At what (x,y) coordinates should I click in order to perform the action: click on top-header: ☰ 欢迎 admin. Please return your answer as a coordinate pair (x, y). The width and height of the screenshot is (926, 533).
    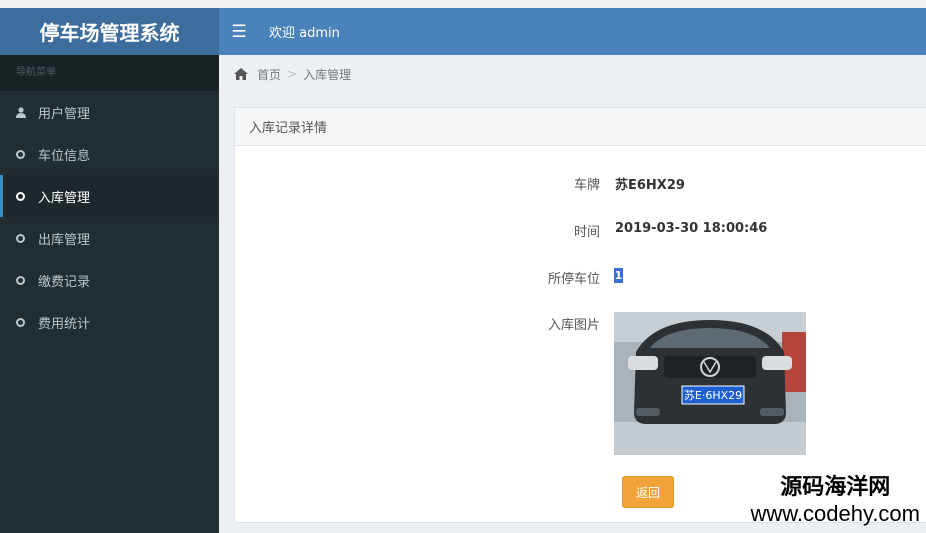
    Looking at the image, I should click on (572, 31).